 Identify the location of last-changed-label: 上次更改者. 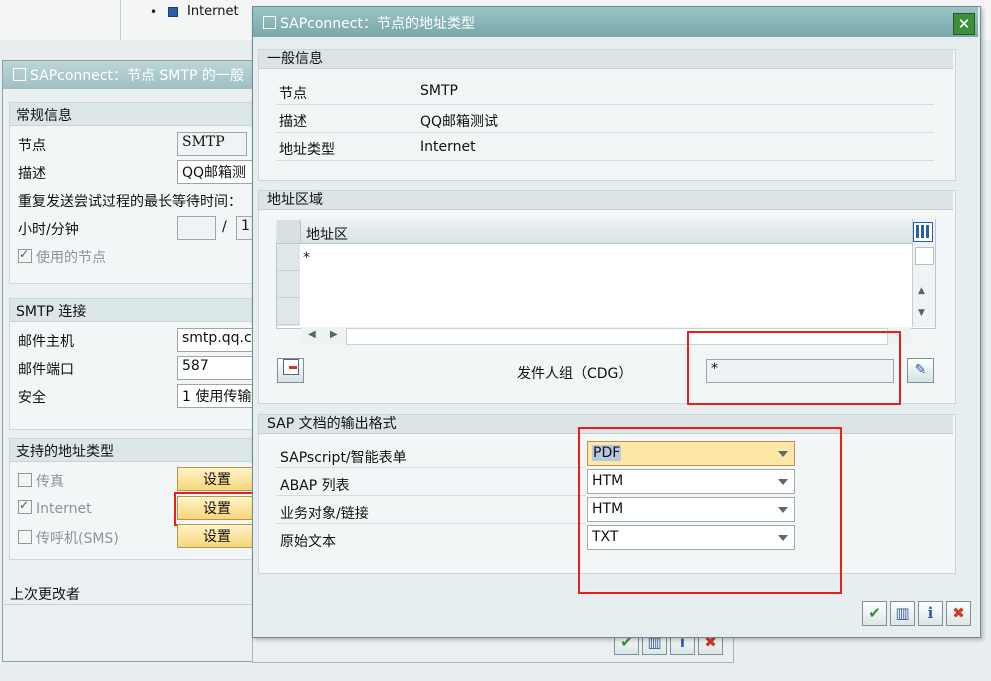
(45, 595).